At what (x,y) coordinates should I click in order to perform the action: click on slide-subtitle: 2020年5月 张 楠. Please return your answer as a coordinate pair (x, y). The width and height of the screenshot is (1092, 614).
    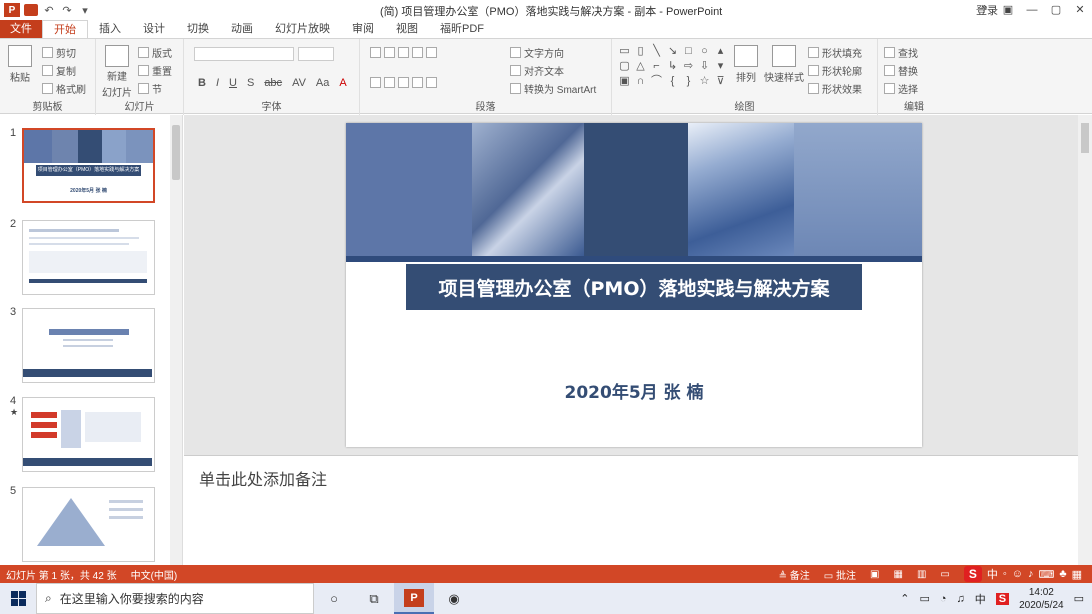
    Looking at the image, I should click on (634, 390).